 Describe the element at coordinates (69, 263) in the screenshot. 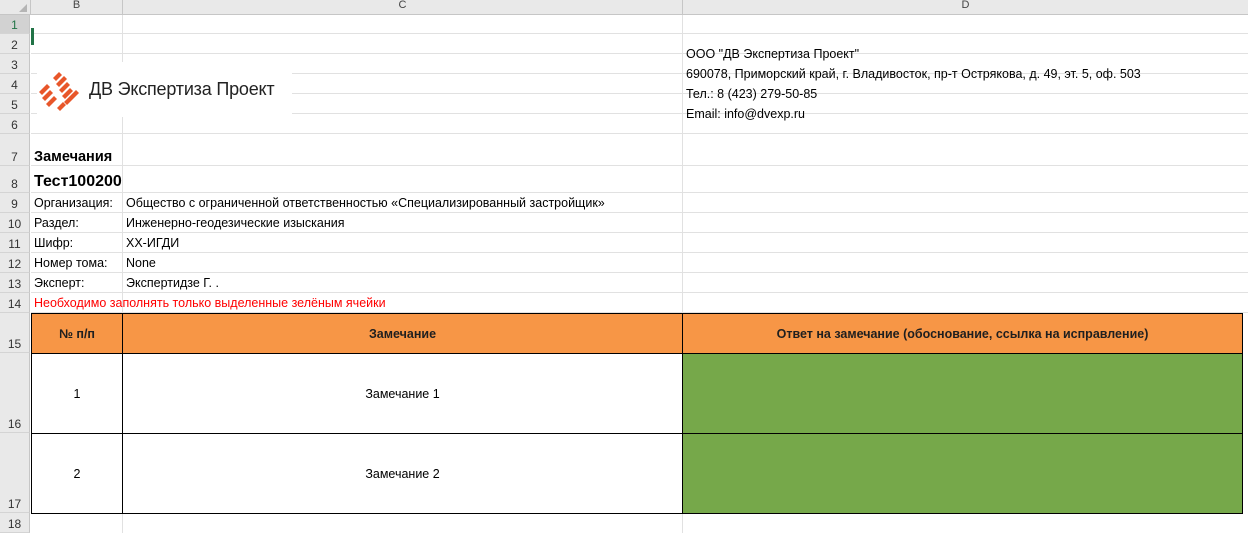

I see `field-label-volume: Номер тома:` at that location.